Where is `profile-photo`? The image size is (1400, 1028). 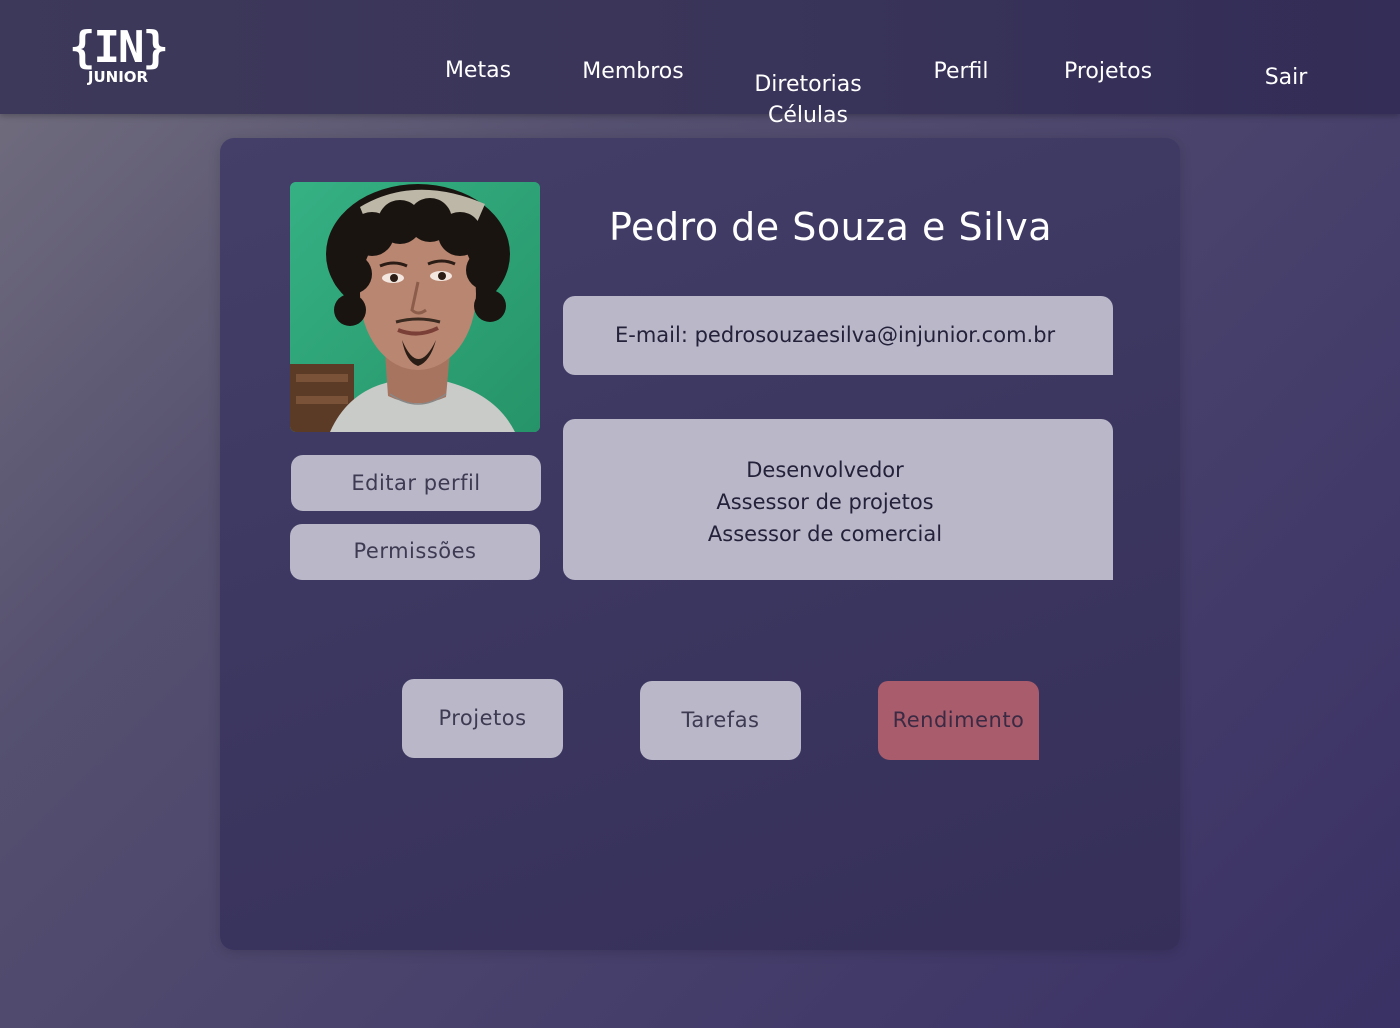 profile-photo is located at coordinates (415, 307).